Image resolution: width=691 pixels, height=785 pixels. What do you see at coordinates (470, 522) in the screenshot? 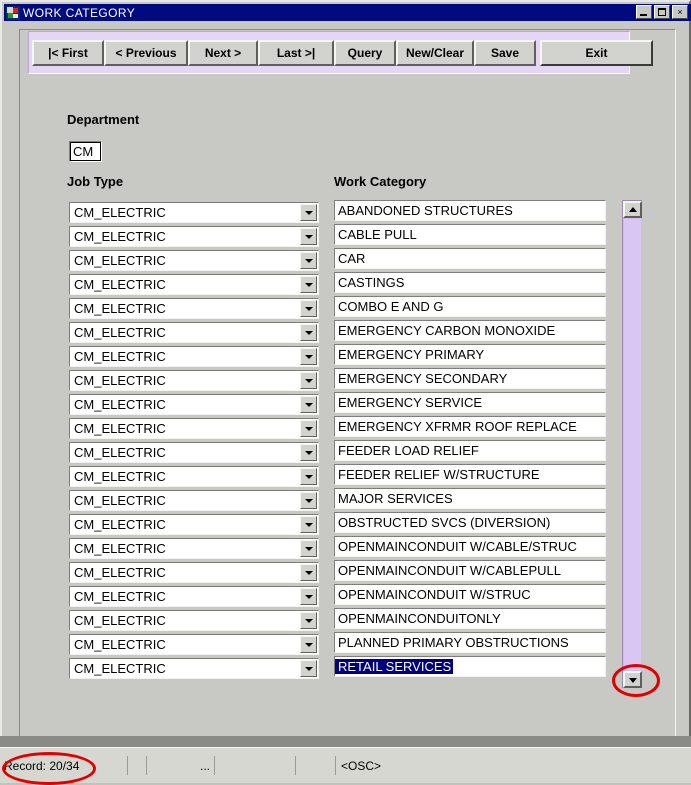
I see `work-category-row: OBSTRUCTED SVCS (DIVERSION)` at bounding box center [470, 522].